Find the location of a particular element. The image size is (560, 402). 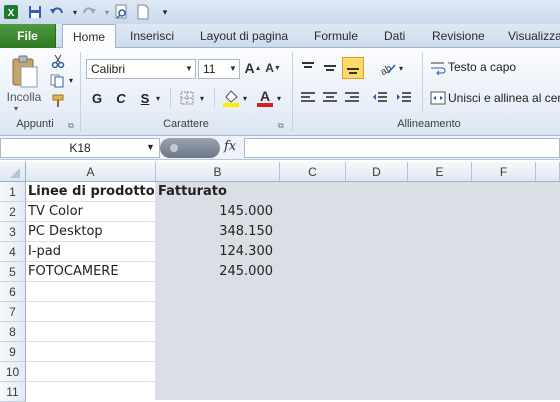

decrease-indent-icon is located at coordinates (380, 98).